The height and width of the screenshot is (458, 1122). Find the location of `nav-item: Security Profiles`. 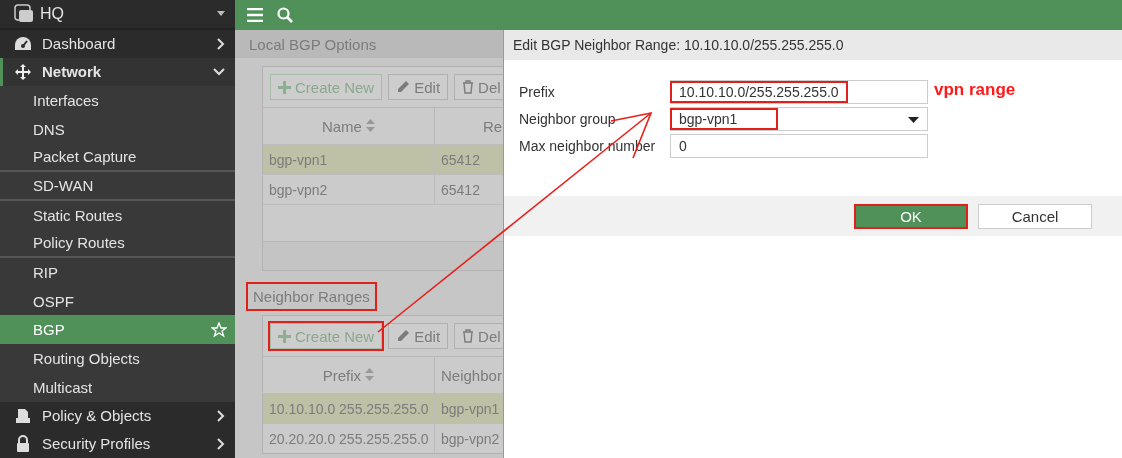

nav-item: Security Profiles is located at coordinates (117, 443).